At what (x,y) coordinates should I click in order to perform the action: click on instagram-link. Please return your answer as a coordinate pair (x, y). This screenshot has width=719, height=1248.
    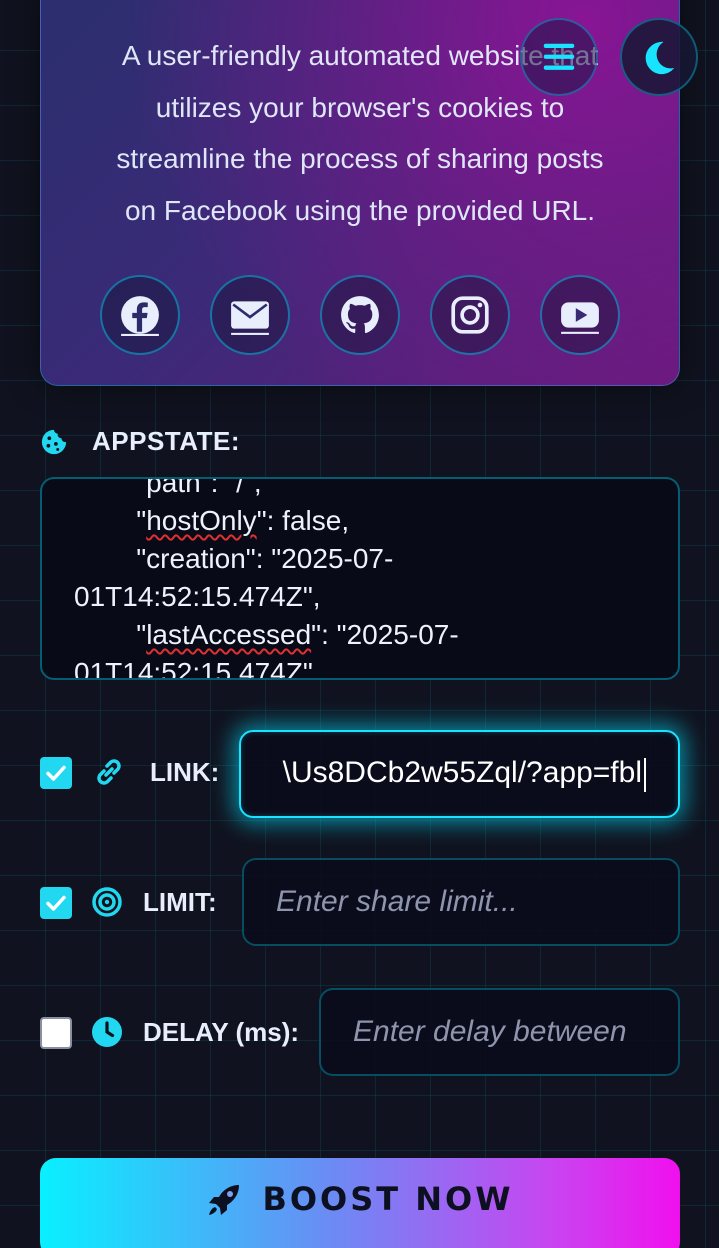
    Looking at the image, I should click on (470, 315).